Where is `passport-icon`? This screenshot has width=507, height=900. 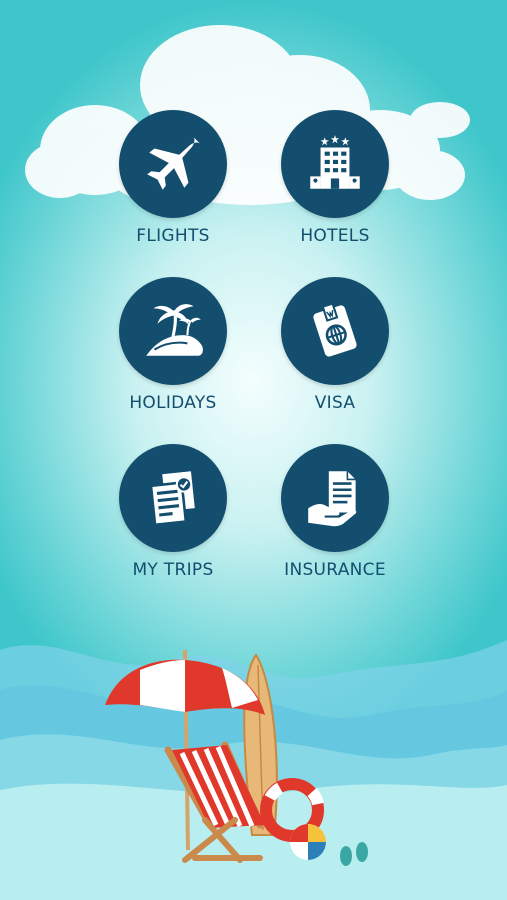 passport-icon is located at coordinates (335, 329).